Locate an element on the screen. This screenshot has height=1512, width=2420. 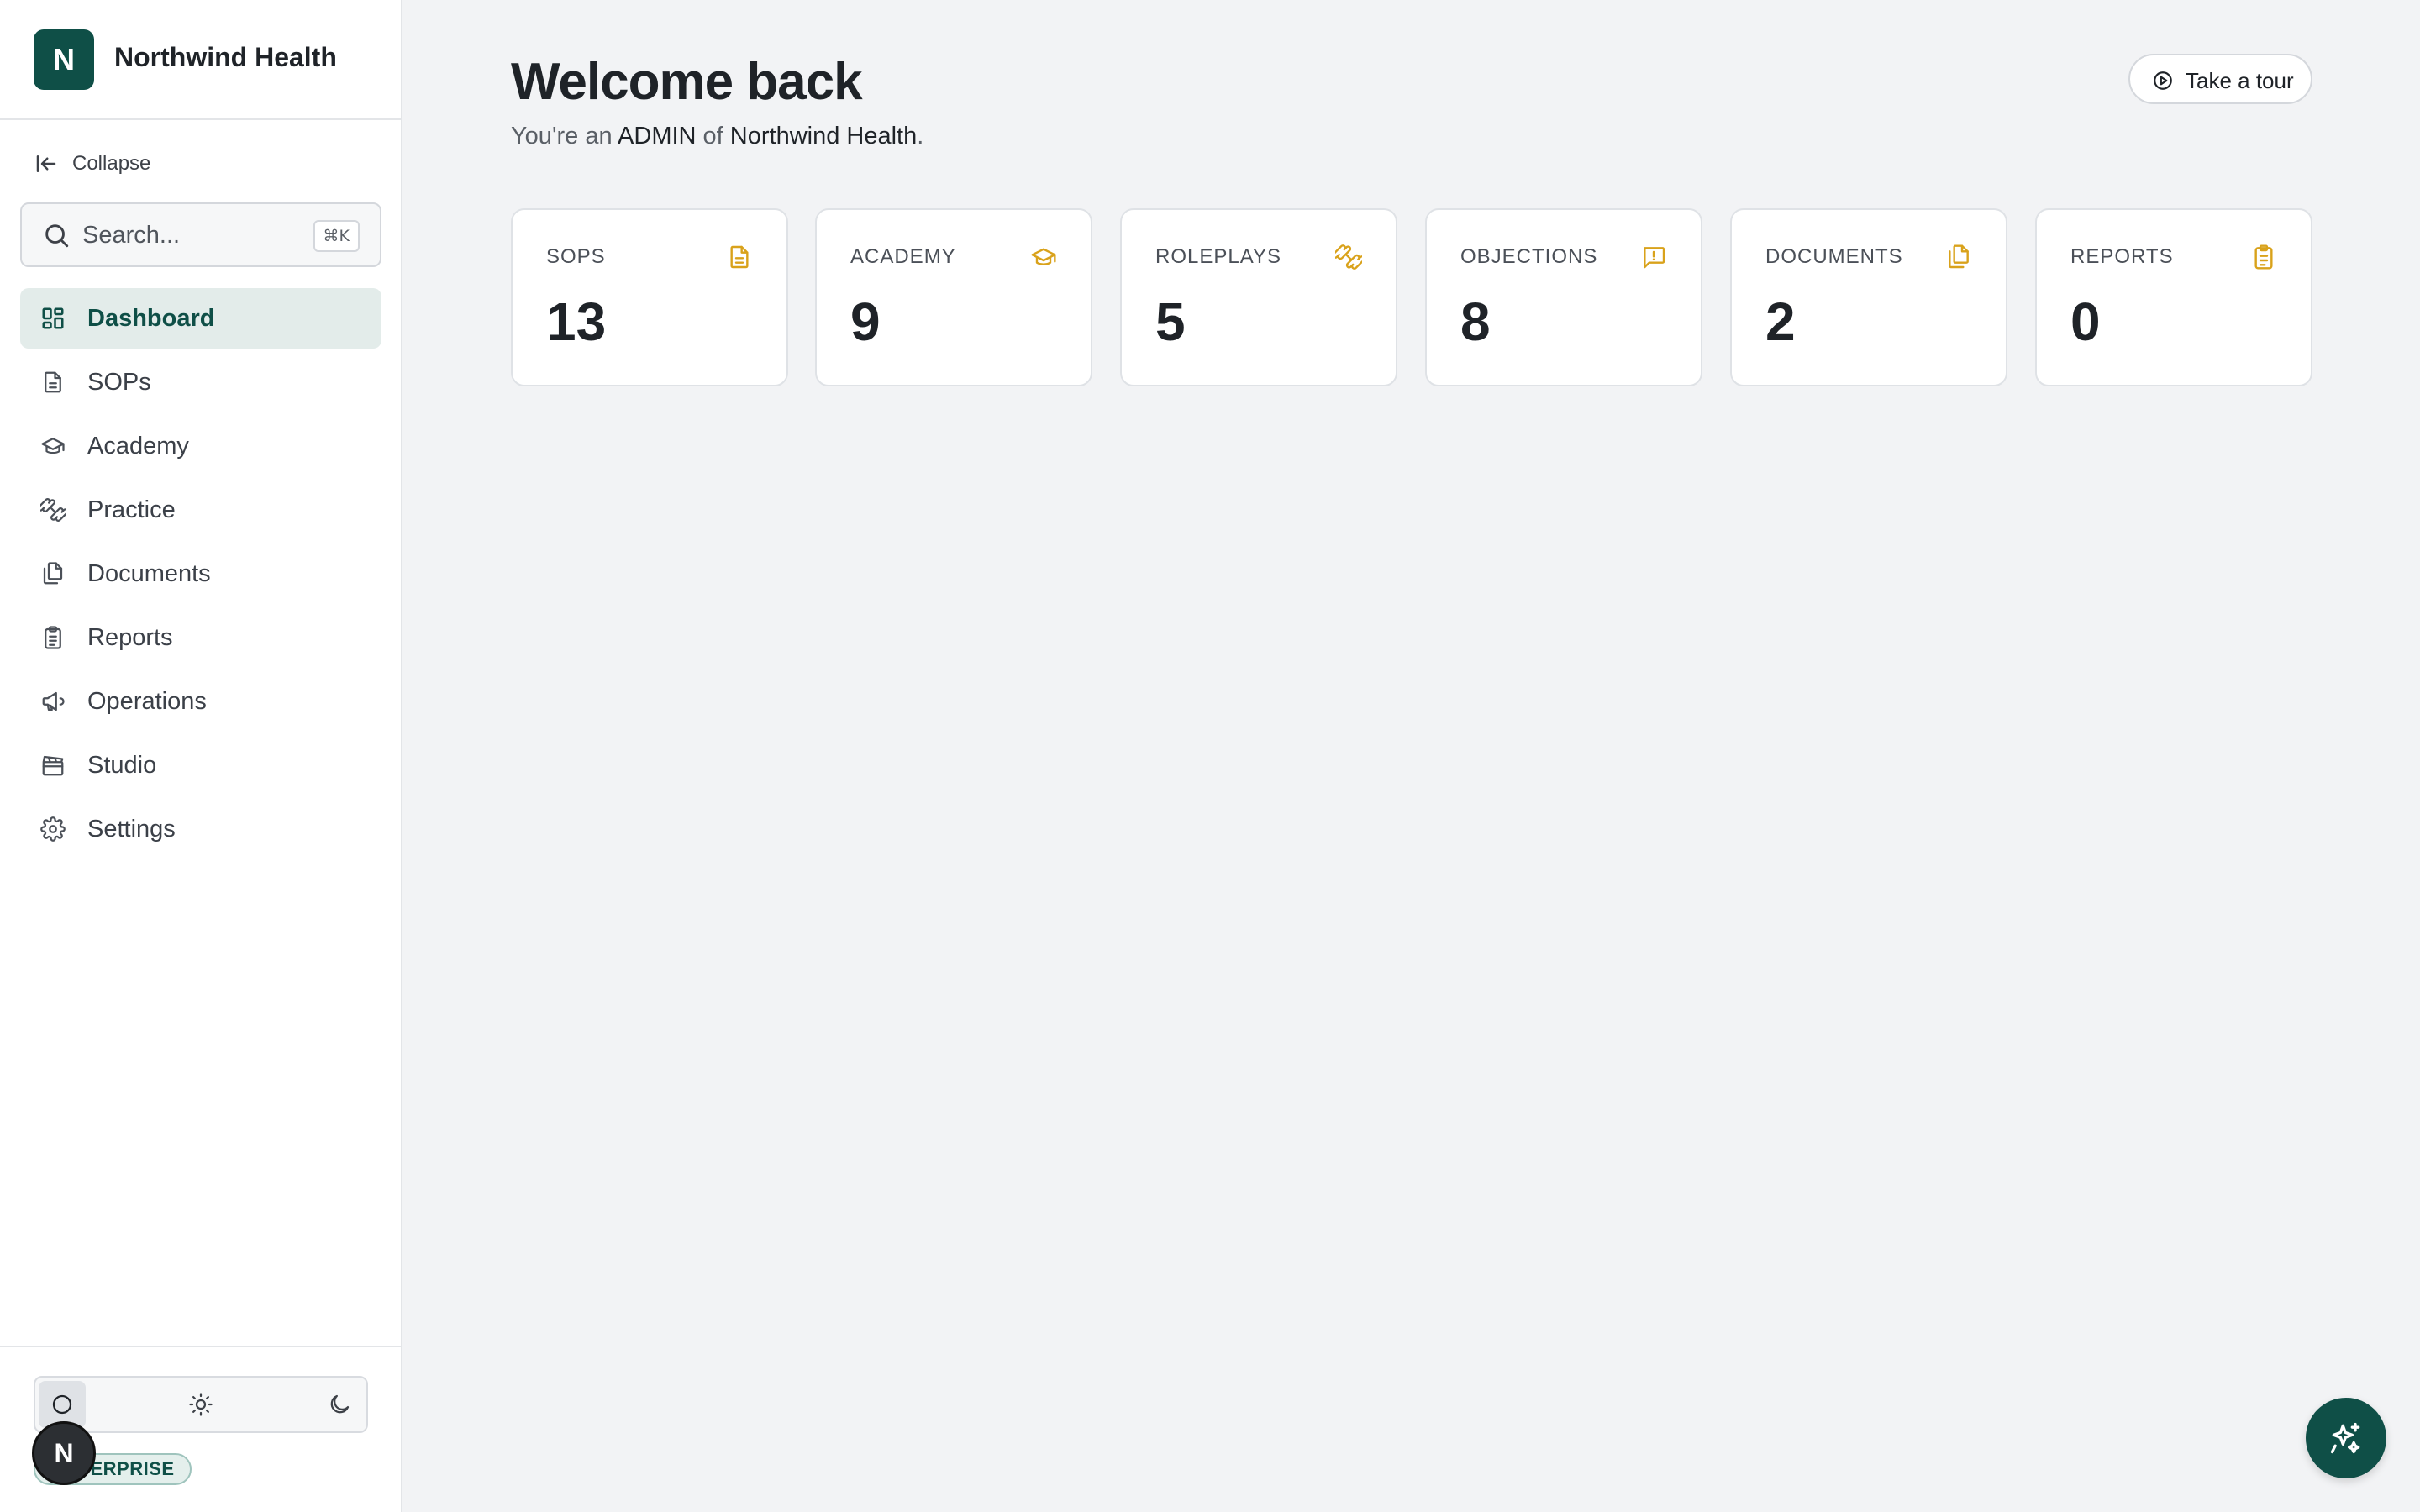
stat-label: SOPS is located at coordinates (576, 256).